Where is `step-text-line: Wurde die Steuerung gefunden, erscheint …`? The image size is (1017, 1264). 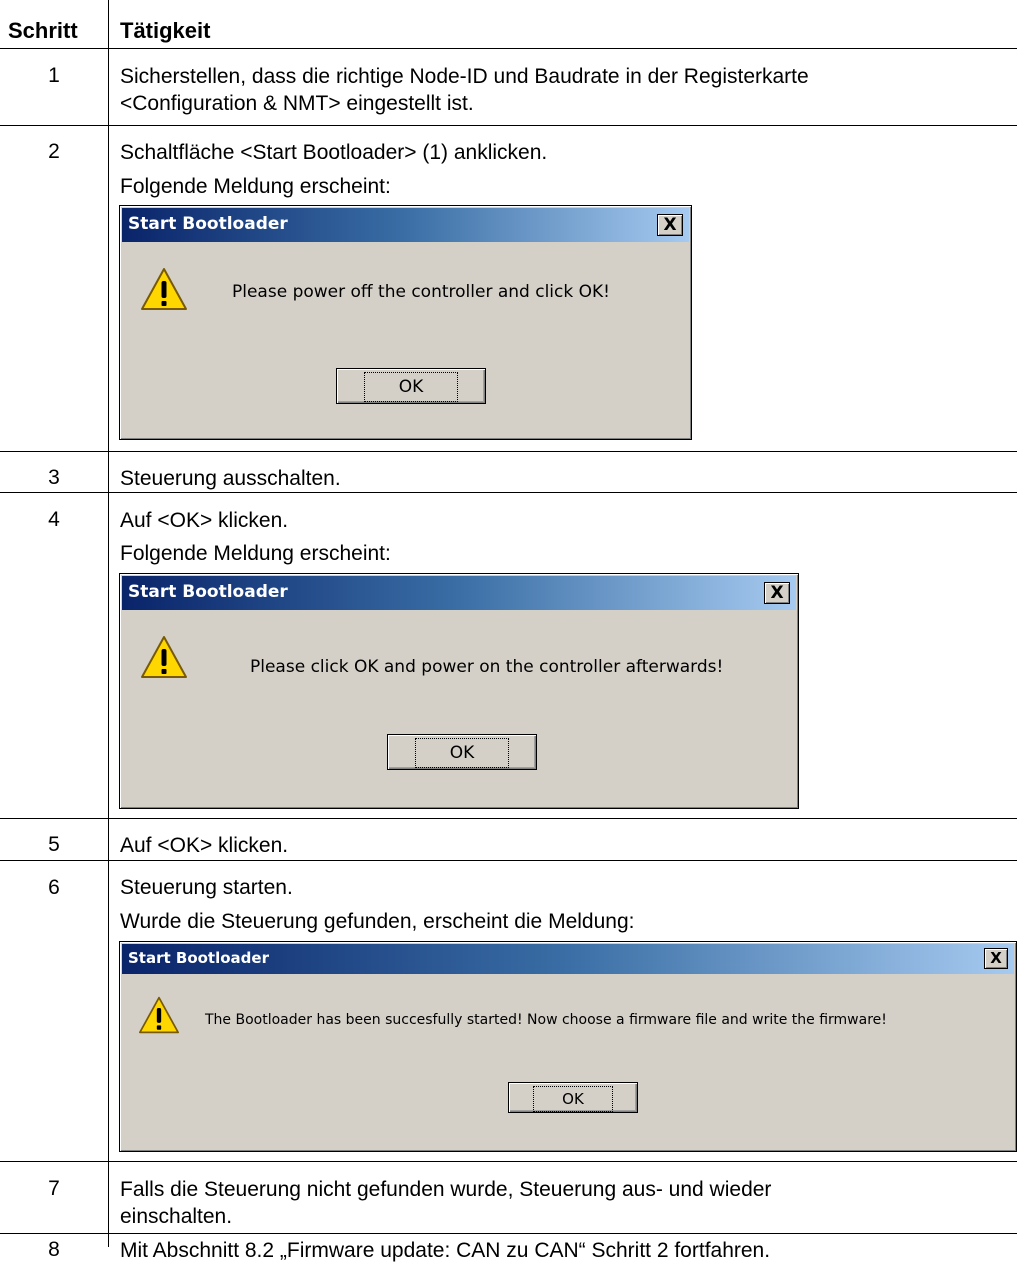
step-text-line: Wurde die Steuerung gefunden, erscheint … is located at coordinates (377, 921).